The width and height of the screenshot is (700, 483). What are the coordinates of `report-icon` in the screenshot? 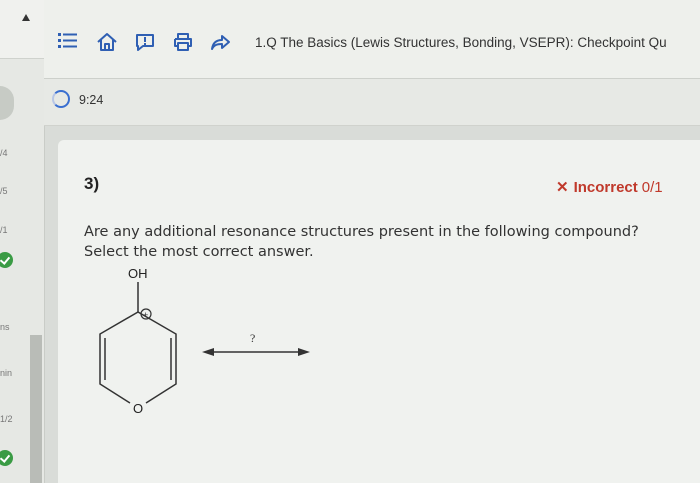 It's located at (145, 42).